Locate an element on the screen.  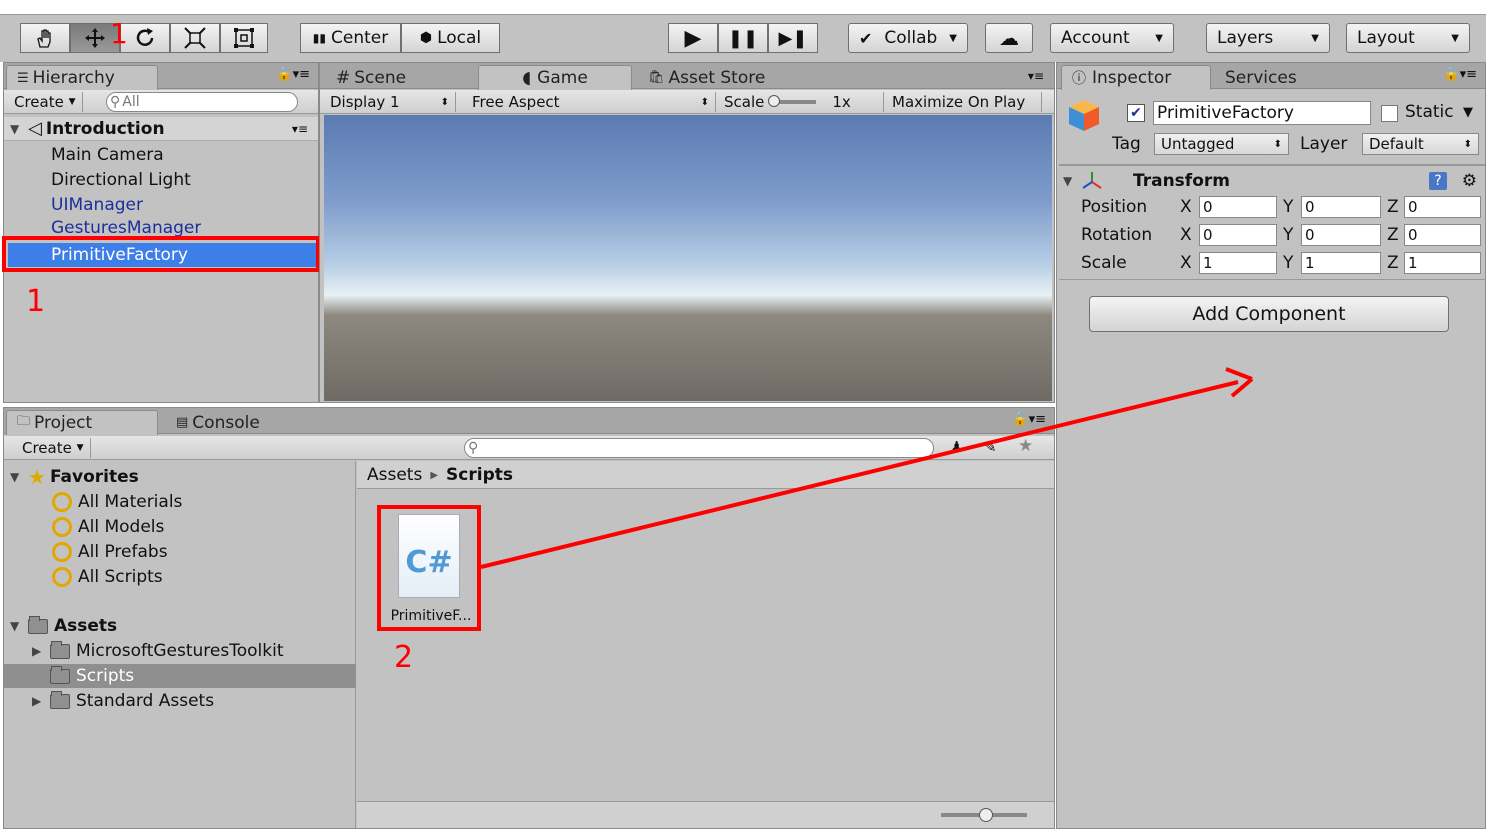
tab-console: ▤ Console is located at coordinates (218, 422).